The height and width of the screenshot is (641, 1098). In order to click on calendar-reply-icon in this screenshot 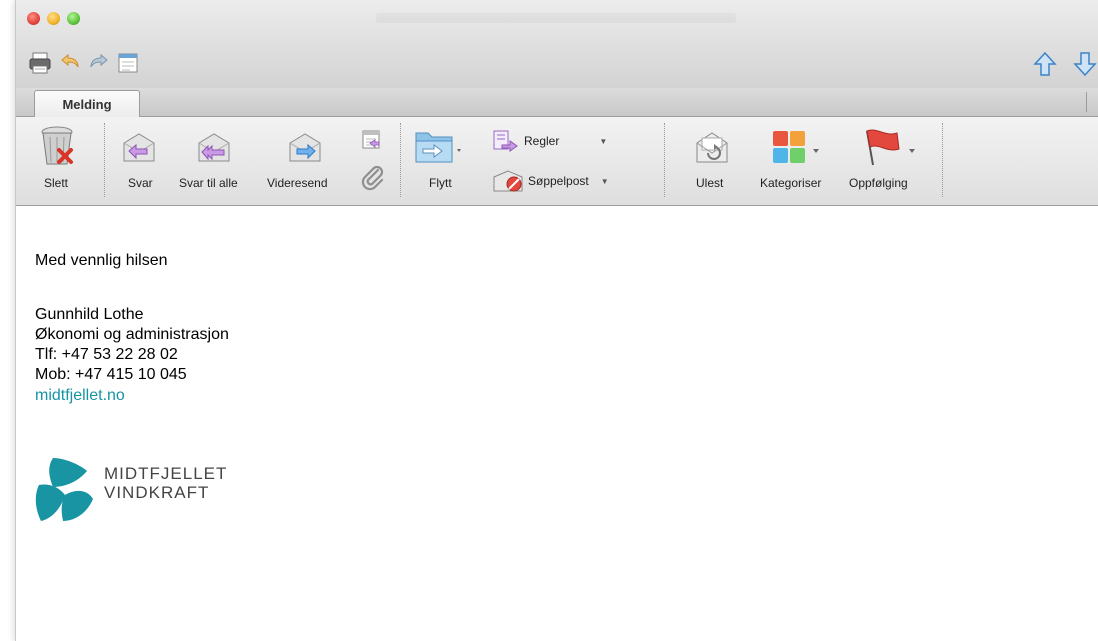, I will do `click(371, 139)`.